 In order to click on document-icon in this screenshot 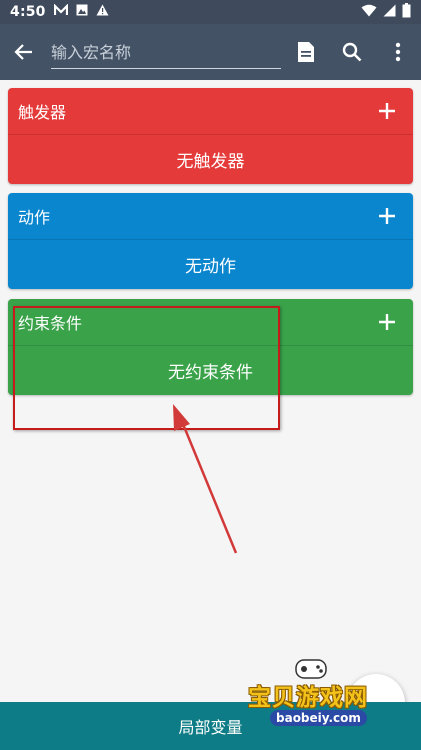, I will do `click(306, 52)`.